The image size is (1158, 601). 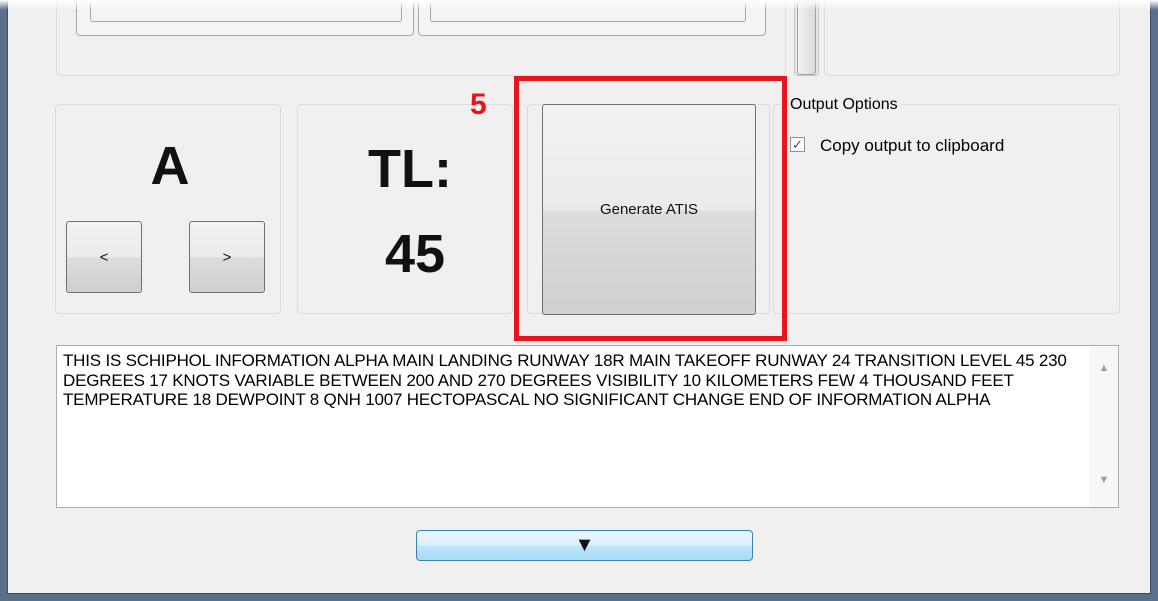 What do you see at coordinates (797, 144) in the screenshot?
I see `copy-to-clipboard-checkbox: ✓` at bounding box center [797, 144].